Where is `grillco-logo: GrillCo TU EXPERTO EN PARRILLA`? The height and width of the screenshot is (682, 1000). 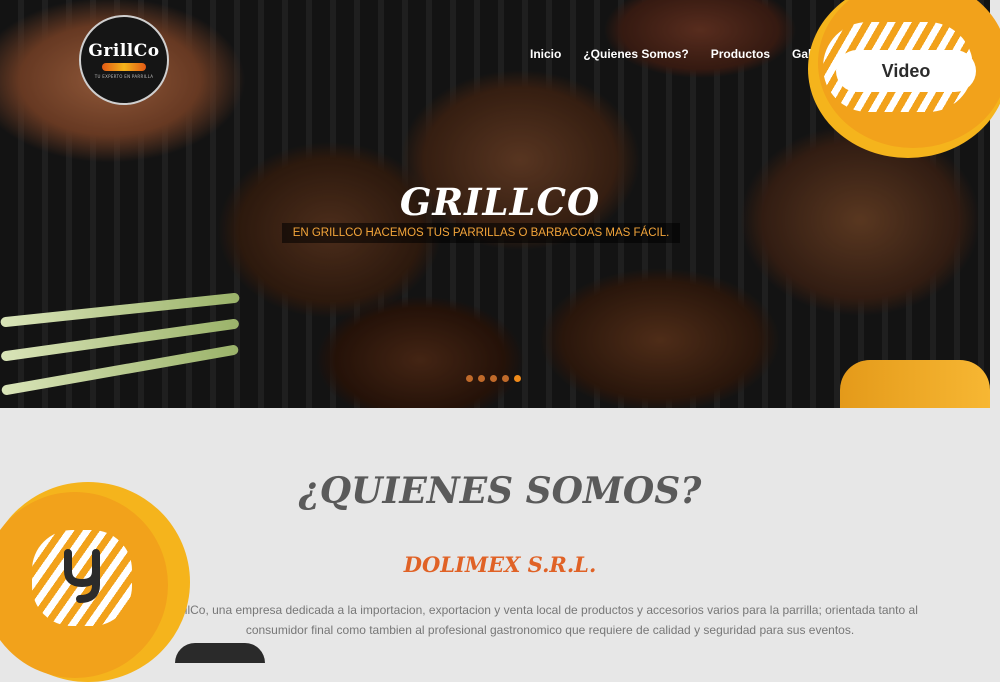 grillco-logo: GrillCo TU EXPERTO EN PARRILLA is located at coordinates (124, 60).